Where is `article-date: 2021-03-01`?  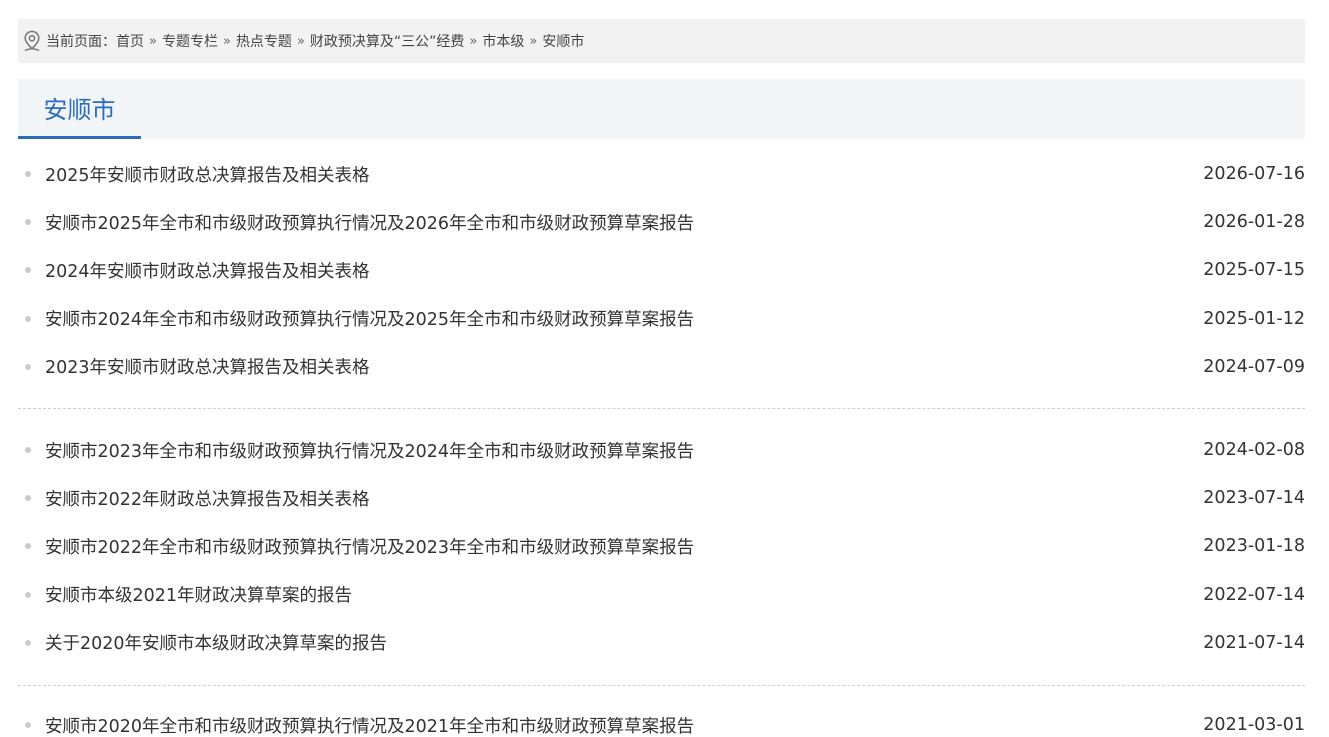 article-date: 2021-03-01 is located at coordinates (1254, 725).